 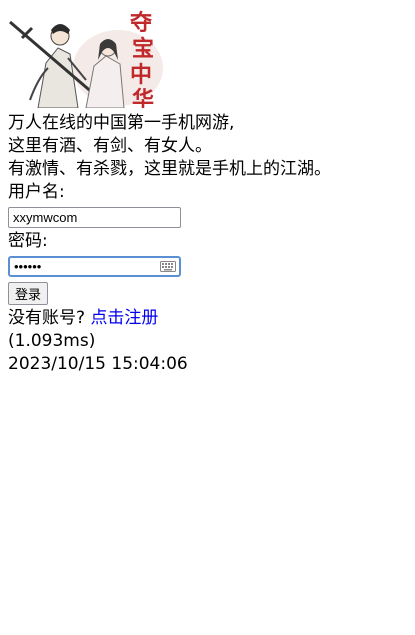 What do you see at coordinates (143, 49) in the screenshot?
I see `banner-logo-char-2: 宝` at bounding box center [143, 49].